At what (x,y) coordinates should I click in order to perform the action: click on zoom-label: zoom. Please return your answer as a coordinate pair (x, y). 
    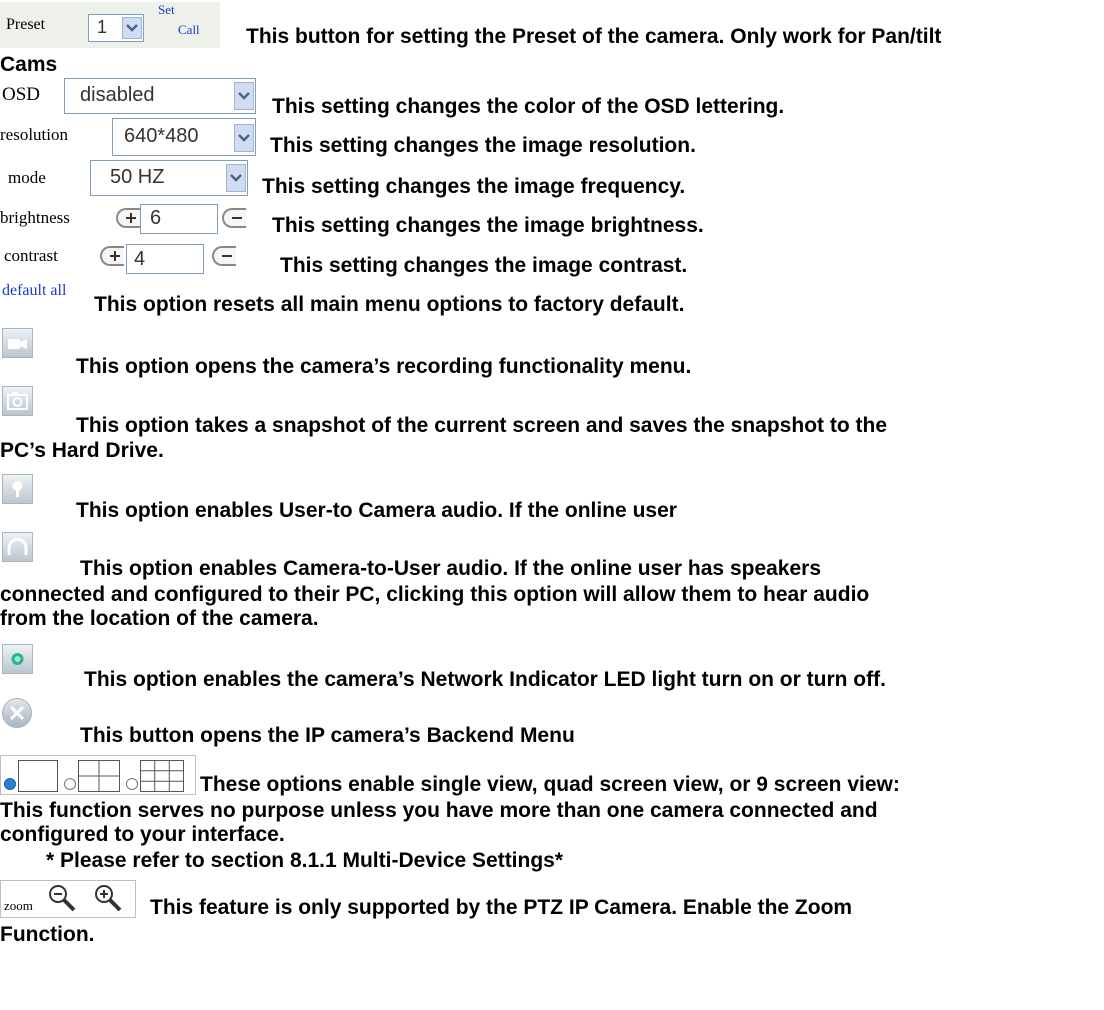
    Looking at the image, I should click on (18, 905).